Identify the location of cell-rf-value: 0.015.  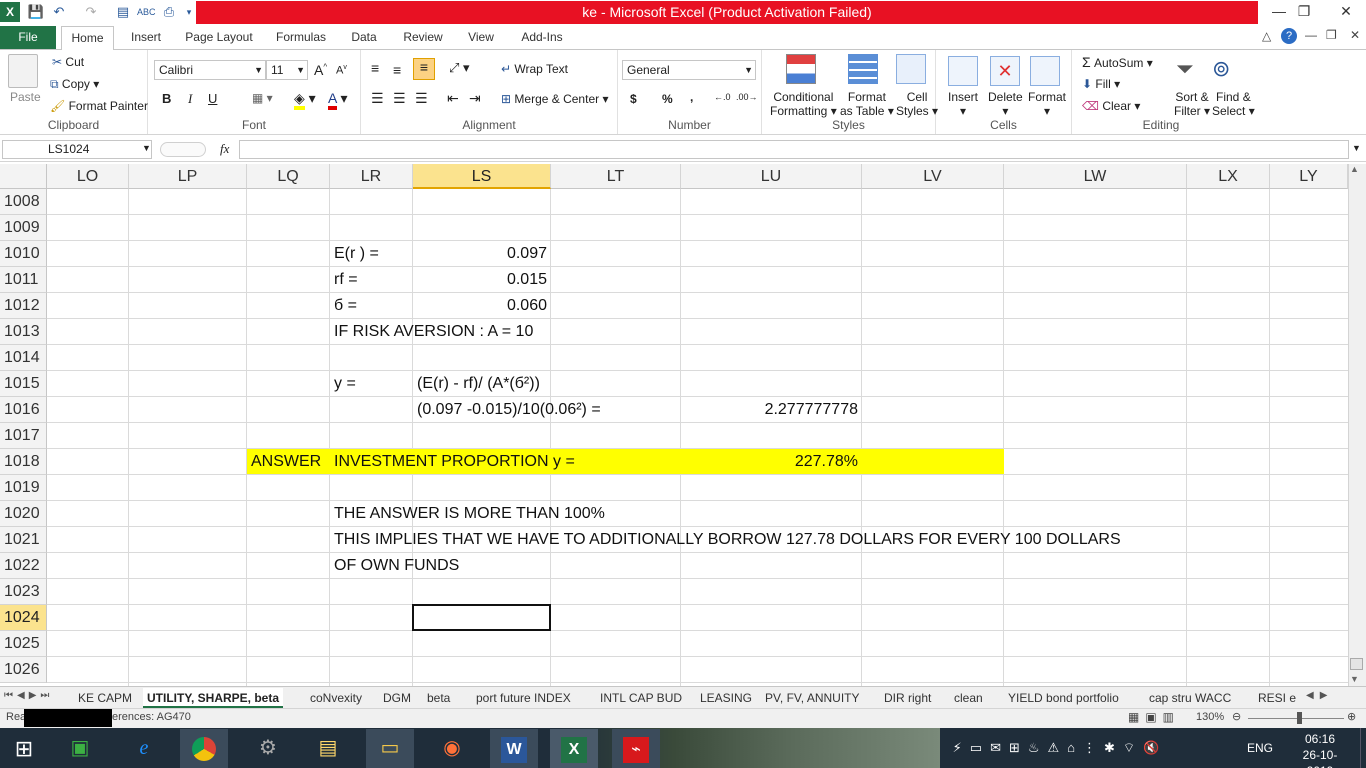
(482, 280).